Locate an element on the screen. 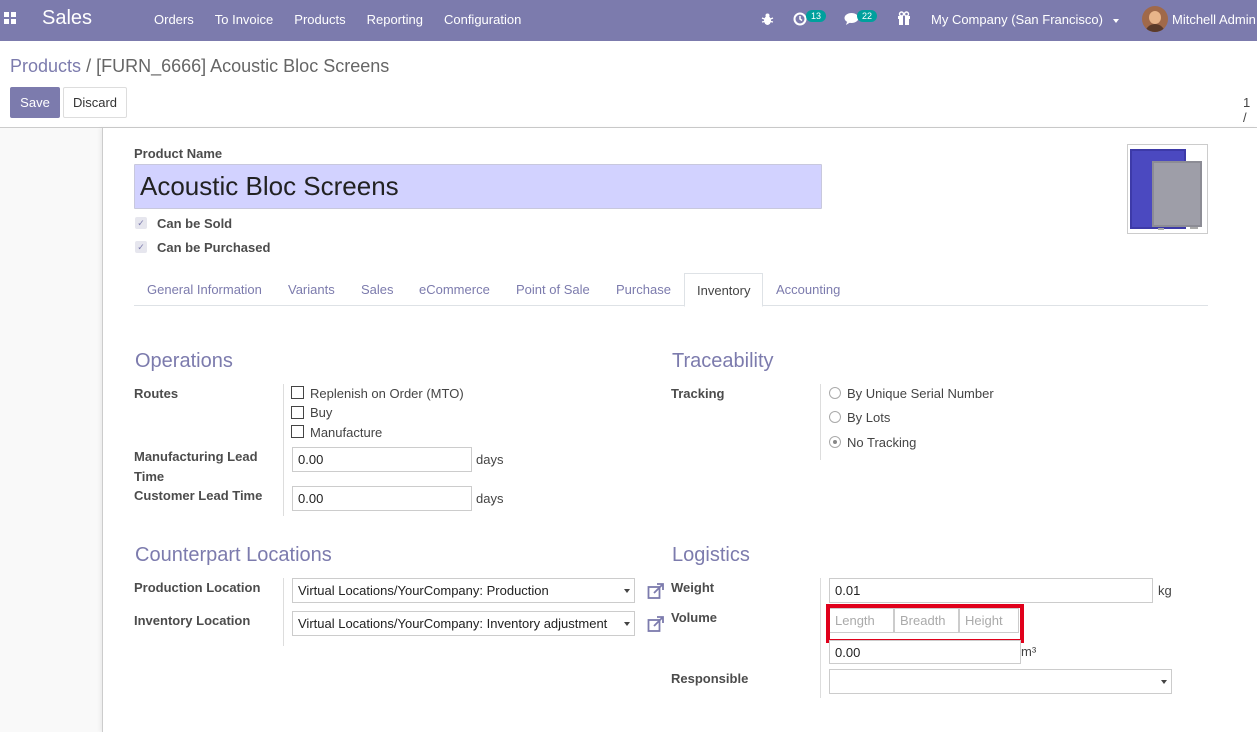  tracking-label: Tracking is located at coordinates (698, 393).